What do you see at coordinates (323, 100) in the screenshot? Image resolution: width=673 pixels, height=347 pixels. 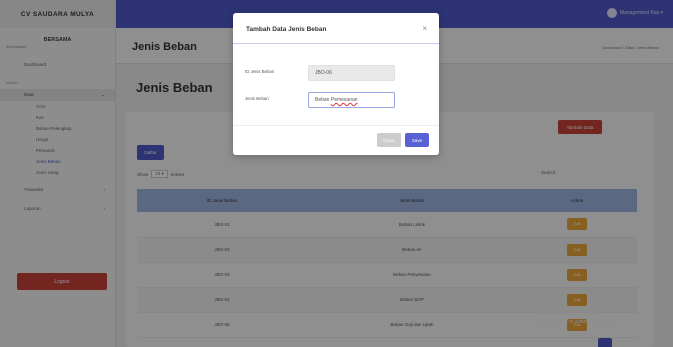 I see `field-text: Beban` at bounding box center [323, 100].